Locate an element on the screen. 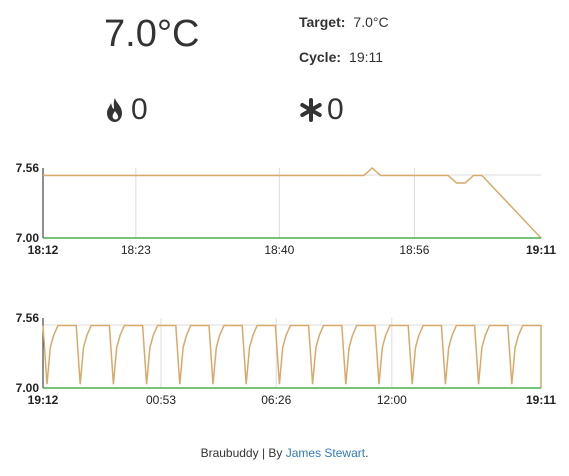 The height and width of the screenshot is (476, 569). footer-end: . is located at coordinates (367, 453).